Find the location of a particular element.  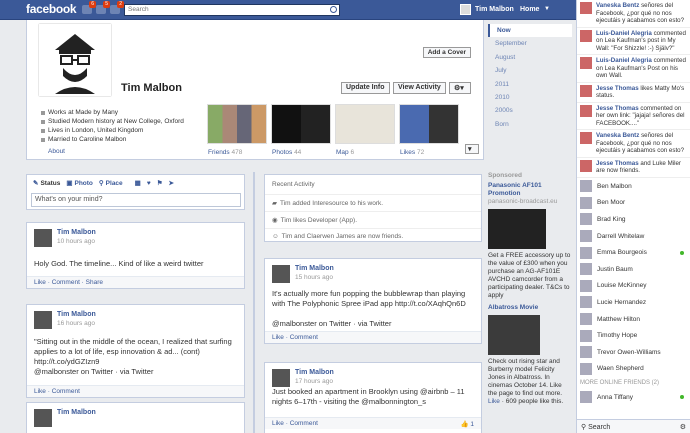

chat-friend: Timothy Hope is located at coordinates (633, 335).